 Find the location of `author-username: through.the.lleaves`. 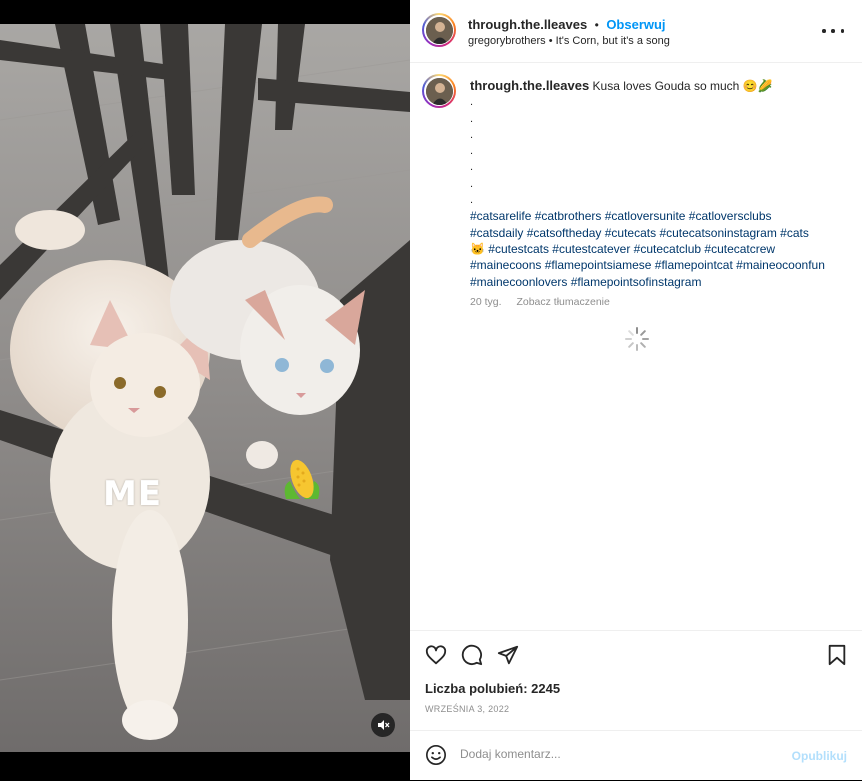

author-username: through.the.lleaves is located at coordinates (527, 24).